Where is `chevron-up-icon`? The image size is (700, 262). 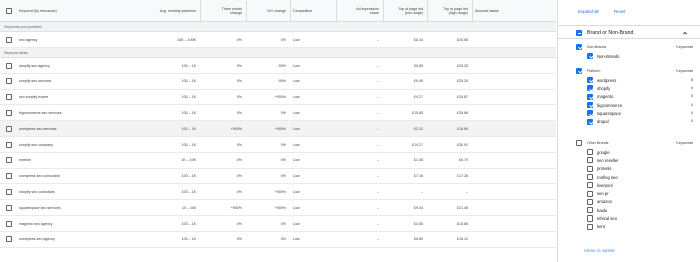 chevron-up-icon is located at coordinates (685, 33).